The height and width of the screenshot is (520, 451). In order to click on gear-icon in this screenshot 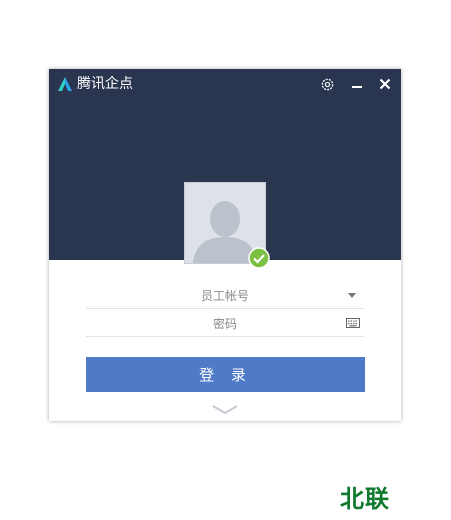, I will do `click(327, 84)`.